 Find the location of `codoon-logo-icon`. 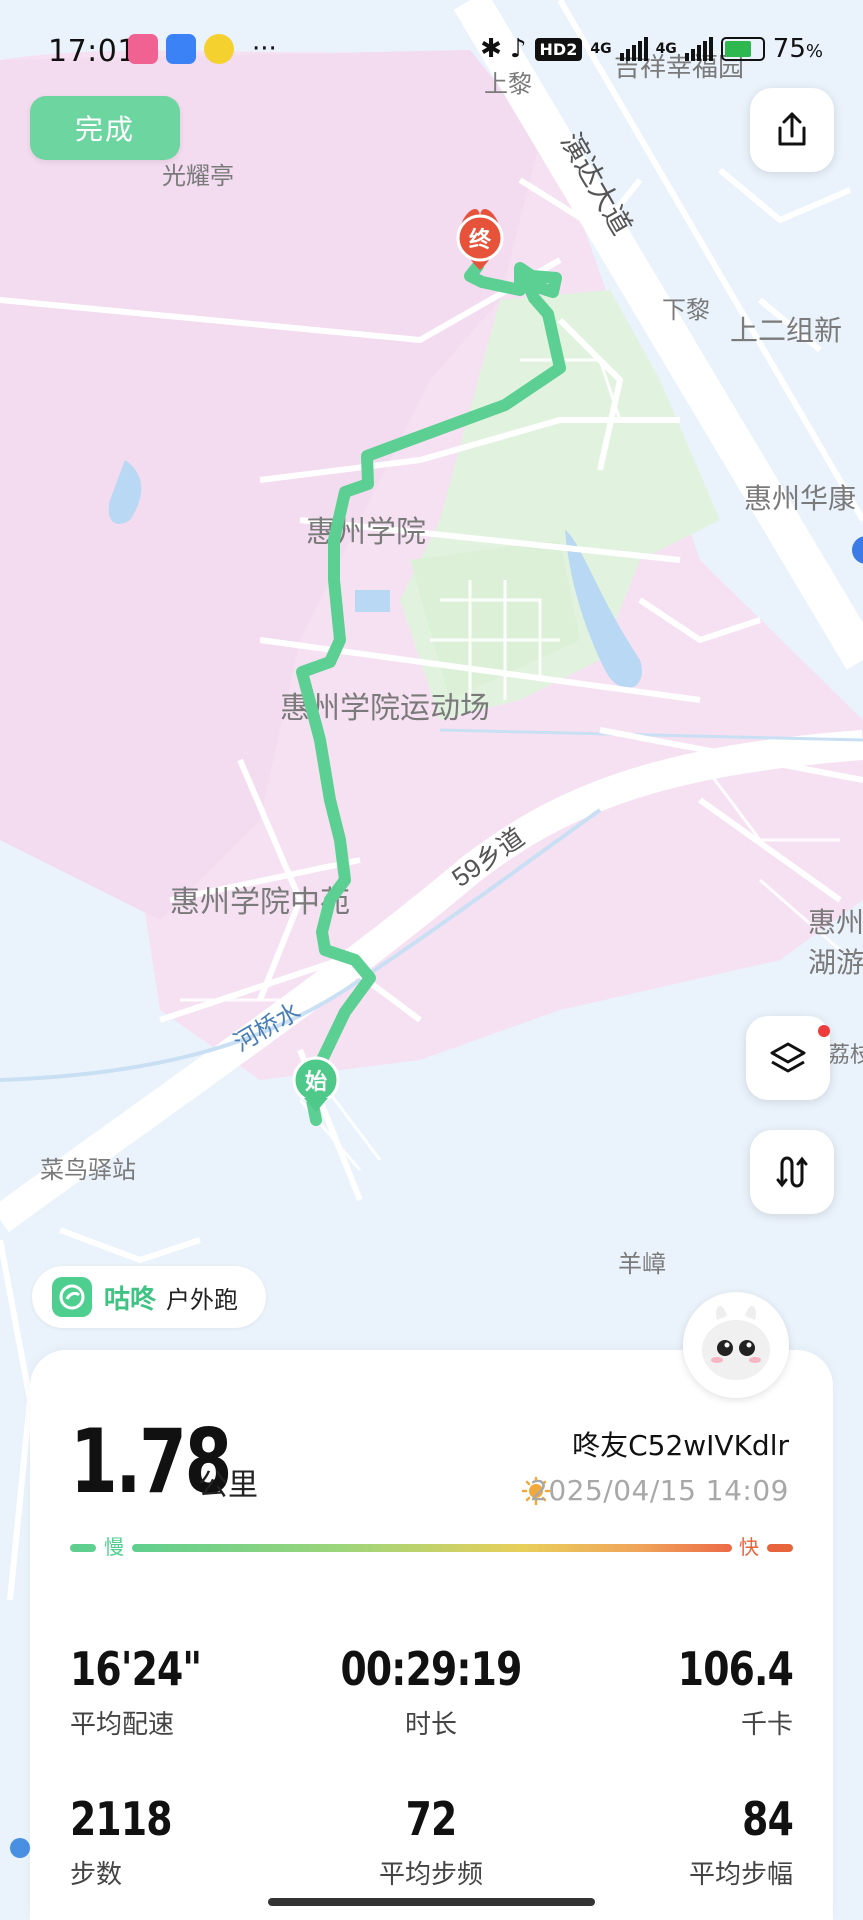

codoon-logo-icon is located at coordinates (72, 1297).